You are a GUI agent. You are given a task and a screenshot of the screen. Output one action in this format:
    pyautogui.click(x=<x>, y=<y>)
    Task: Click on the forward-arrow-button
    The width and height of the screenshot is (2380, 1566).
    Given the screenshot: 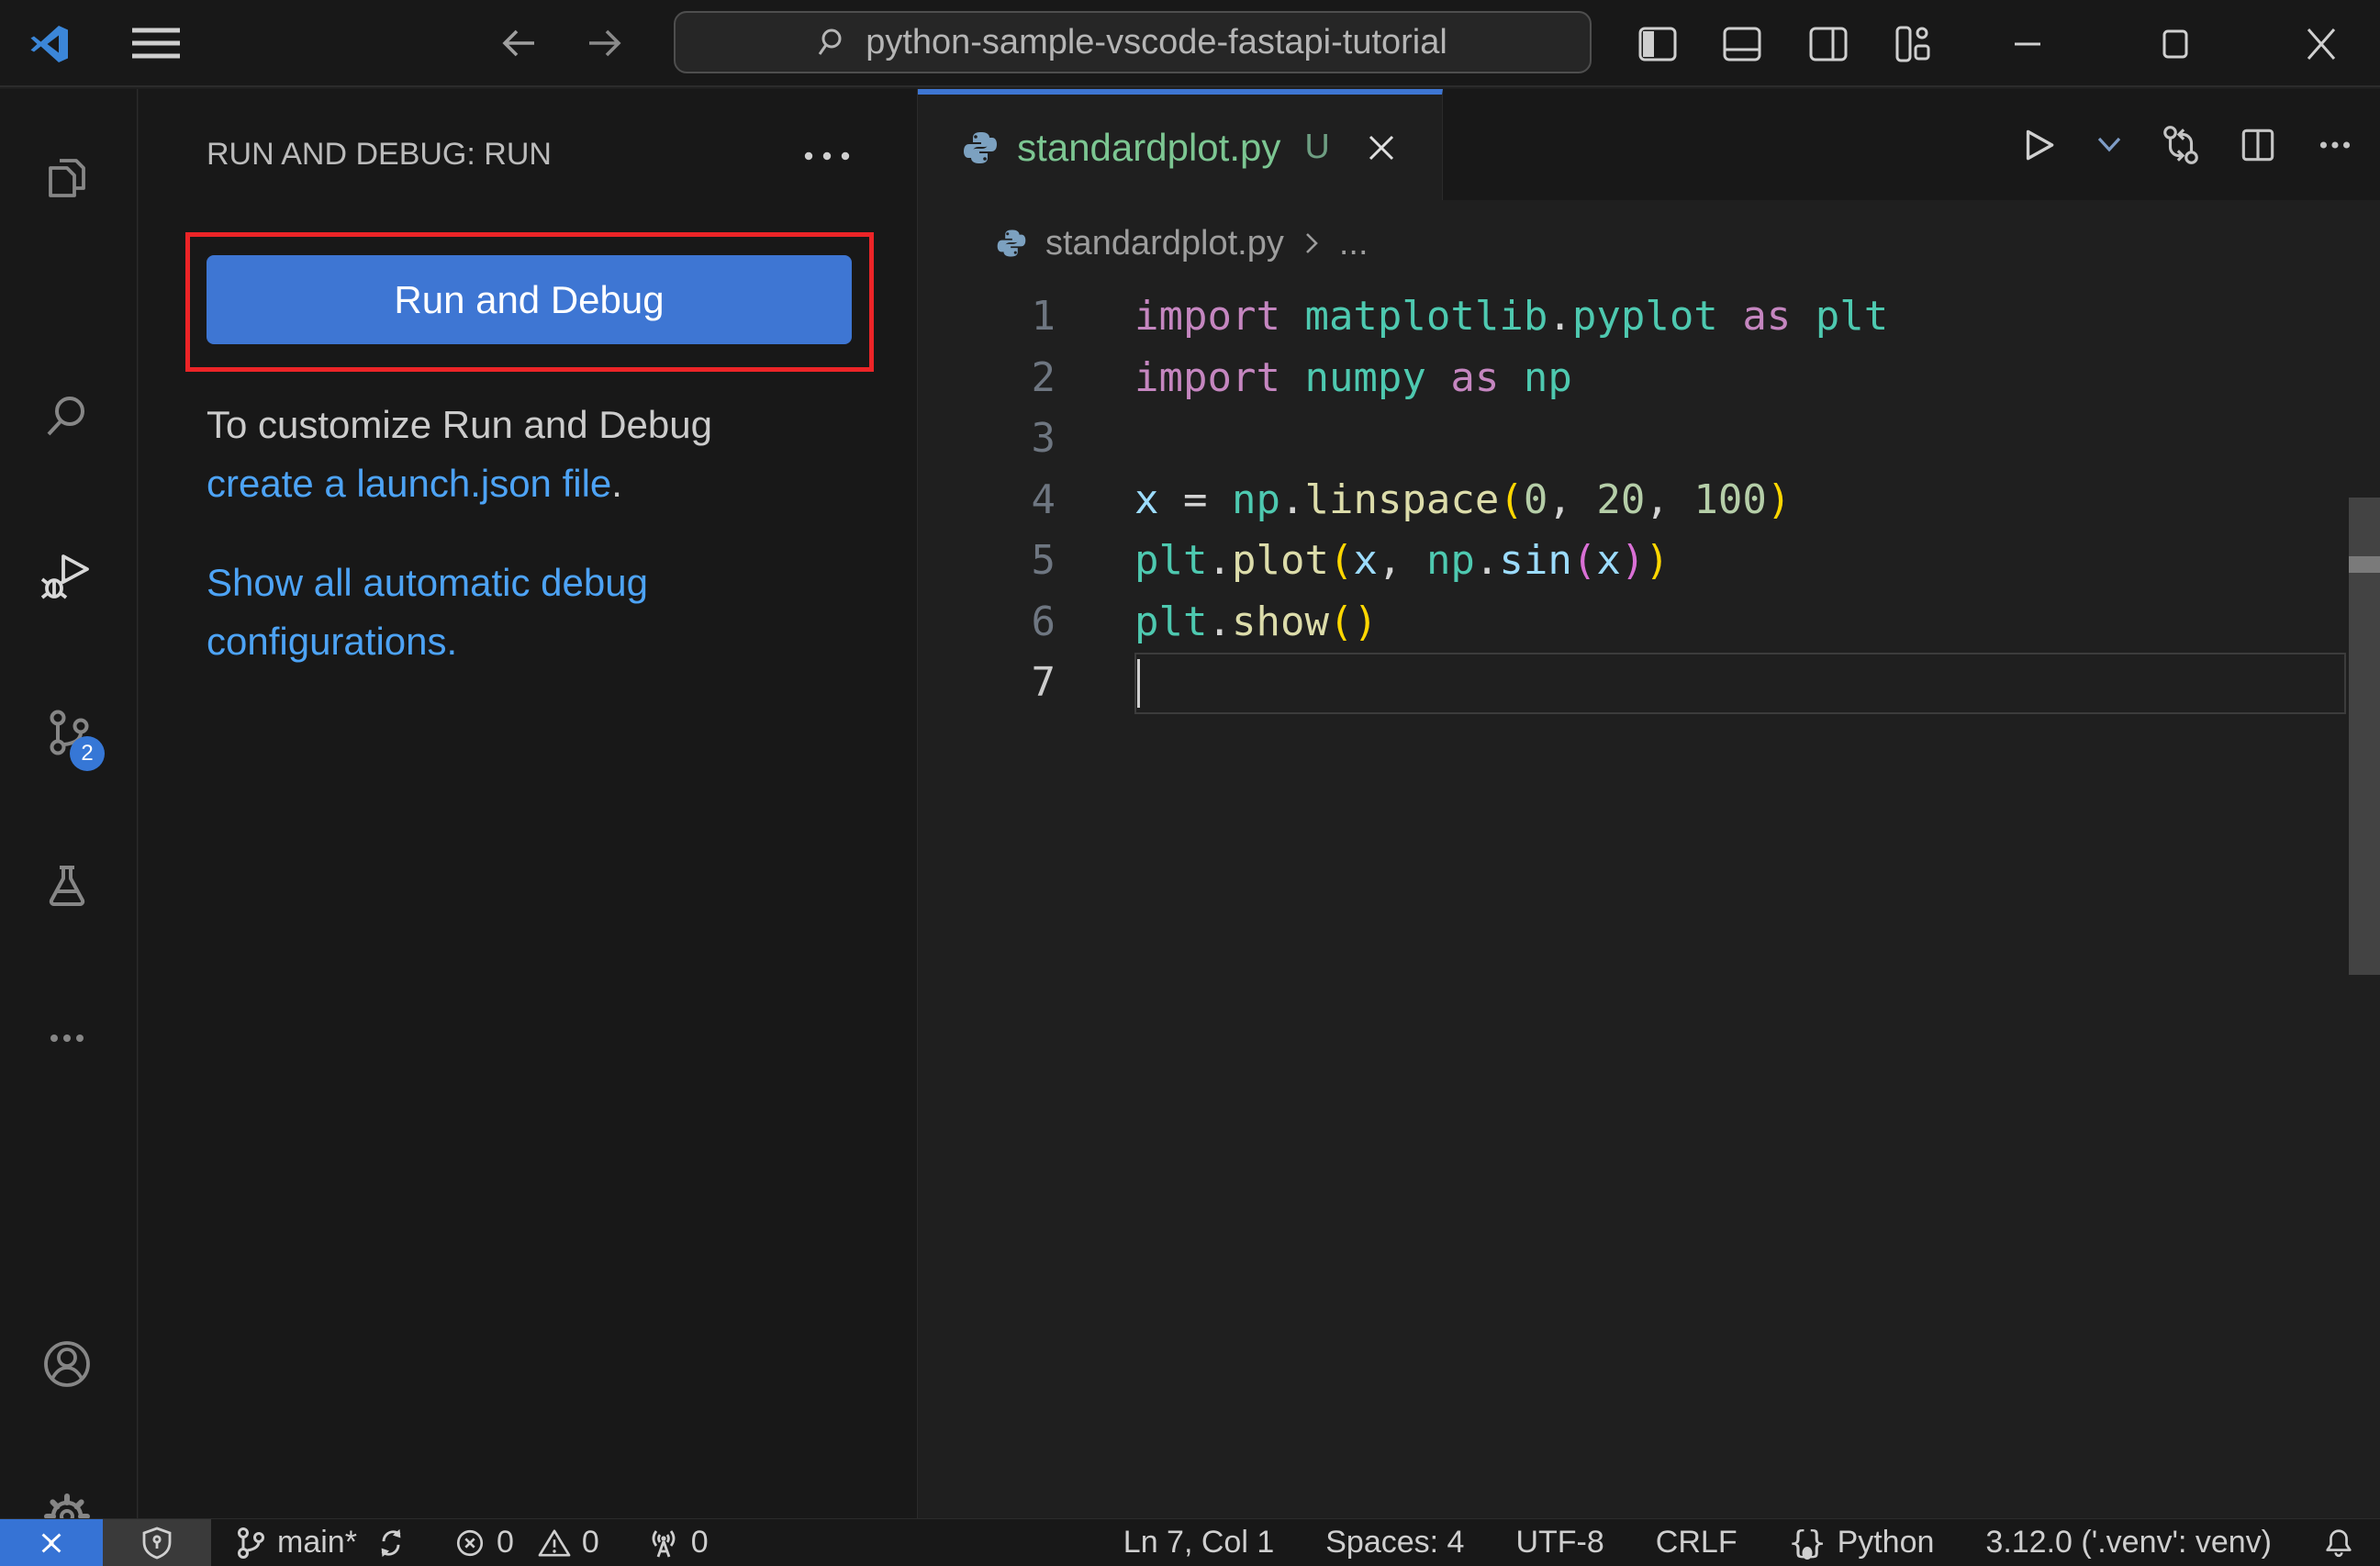 What is the action you would take?
    pyautogui.click(x=605, y=43)
    